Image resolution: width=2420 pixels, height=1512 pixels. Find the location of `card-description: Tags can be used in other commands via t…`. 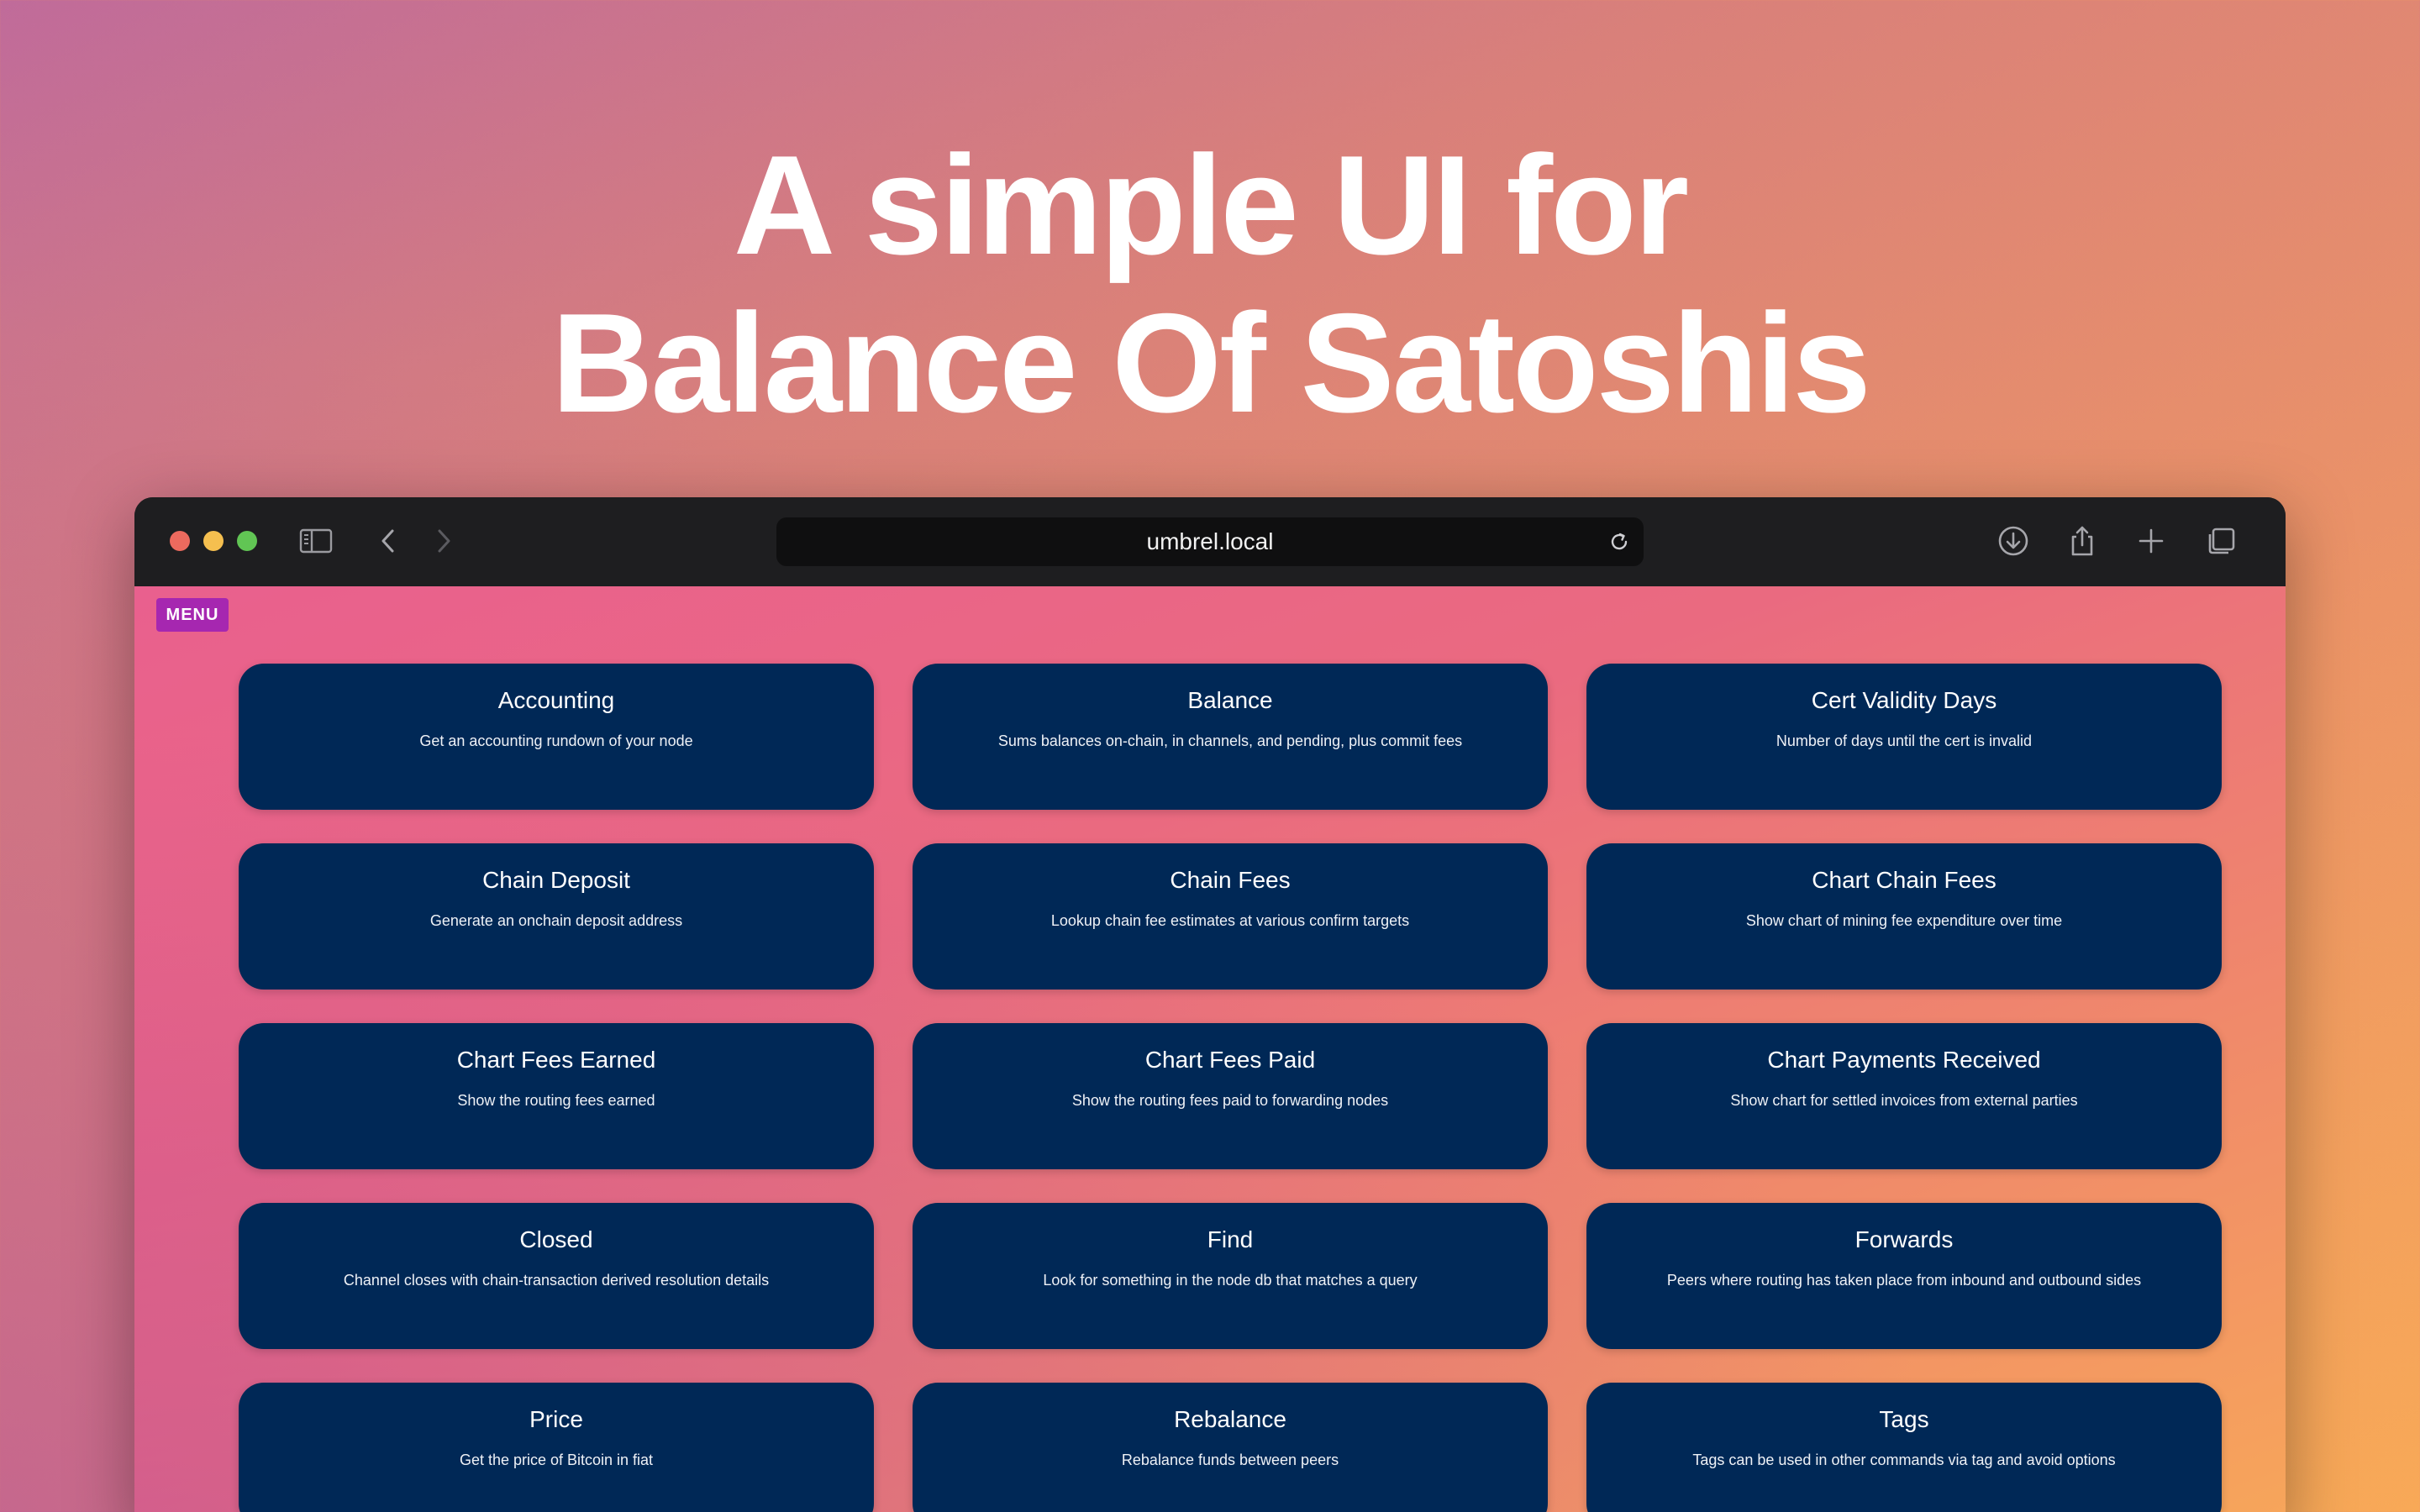

card-description: Tags can be used in other commands via t… is located at coordinates (1904, 1460).